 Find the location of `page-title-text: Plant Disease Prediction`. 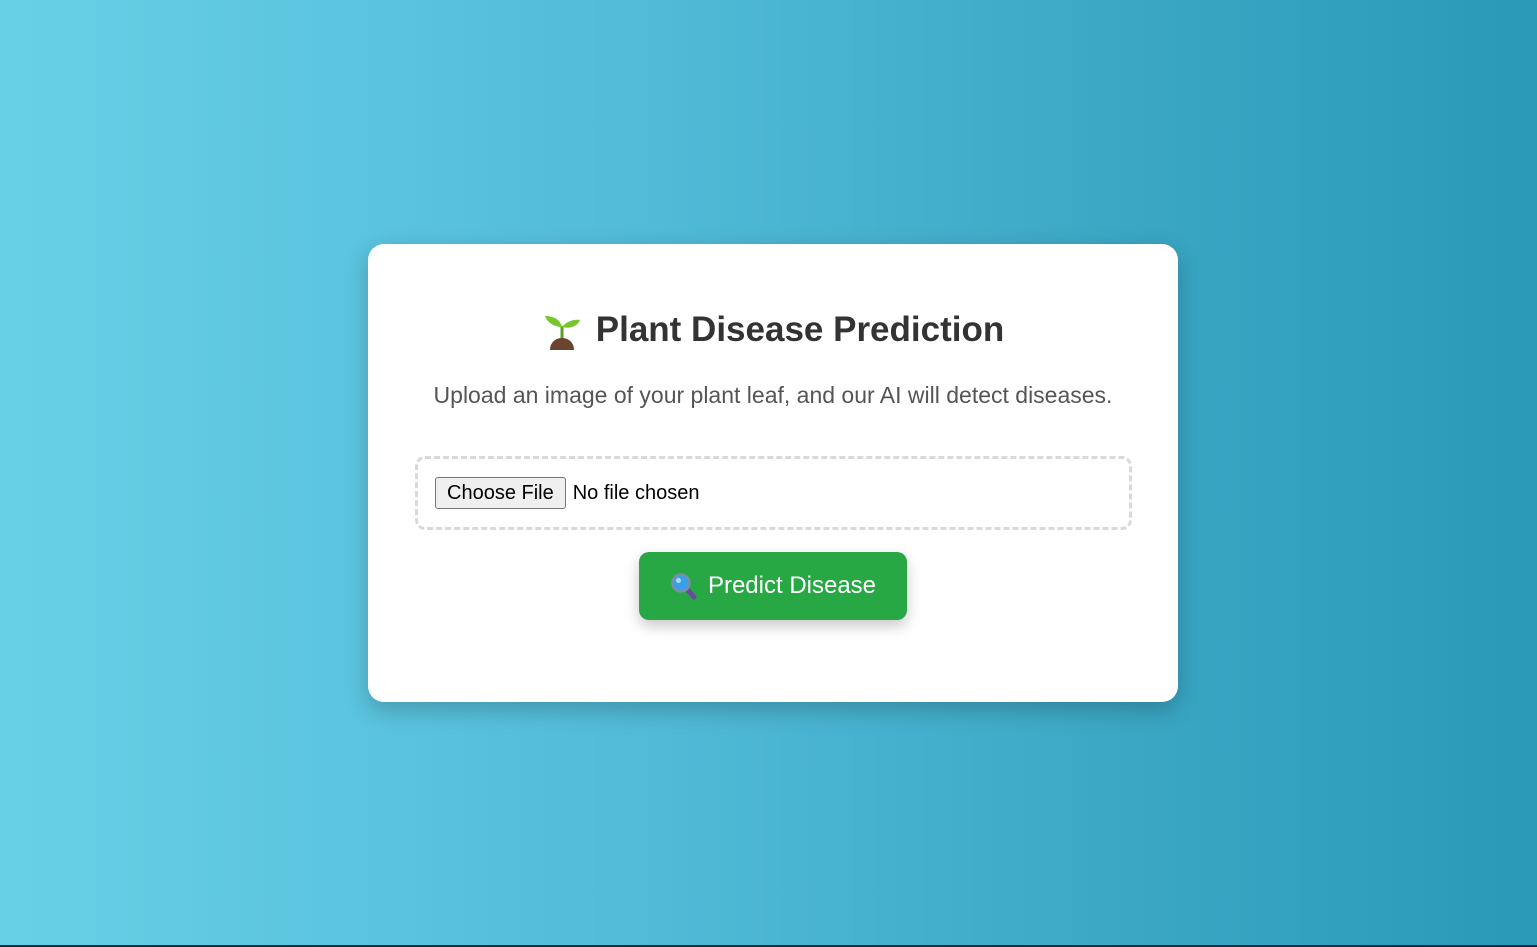

page-title-text: Plant Disease Prediction is located at coordinates (800, 329).